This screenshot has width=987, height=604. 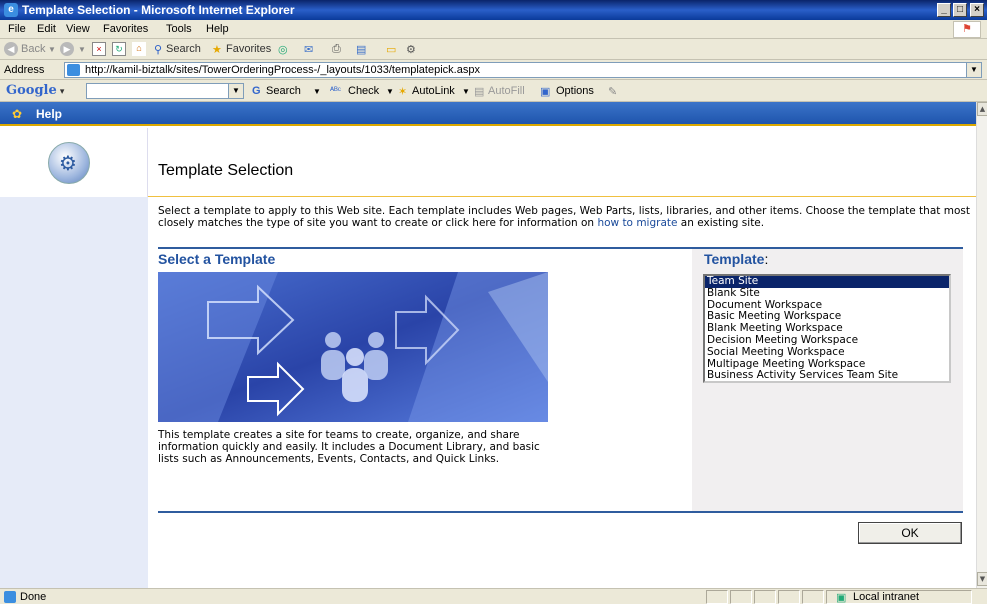 I want to click on template-option: Business Activity Services Team Site, so click(x=827, y=376).